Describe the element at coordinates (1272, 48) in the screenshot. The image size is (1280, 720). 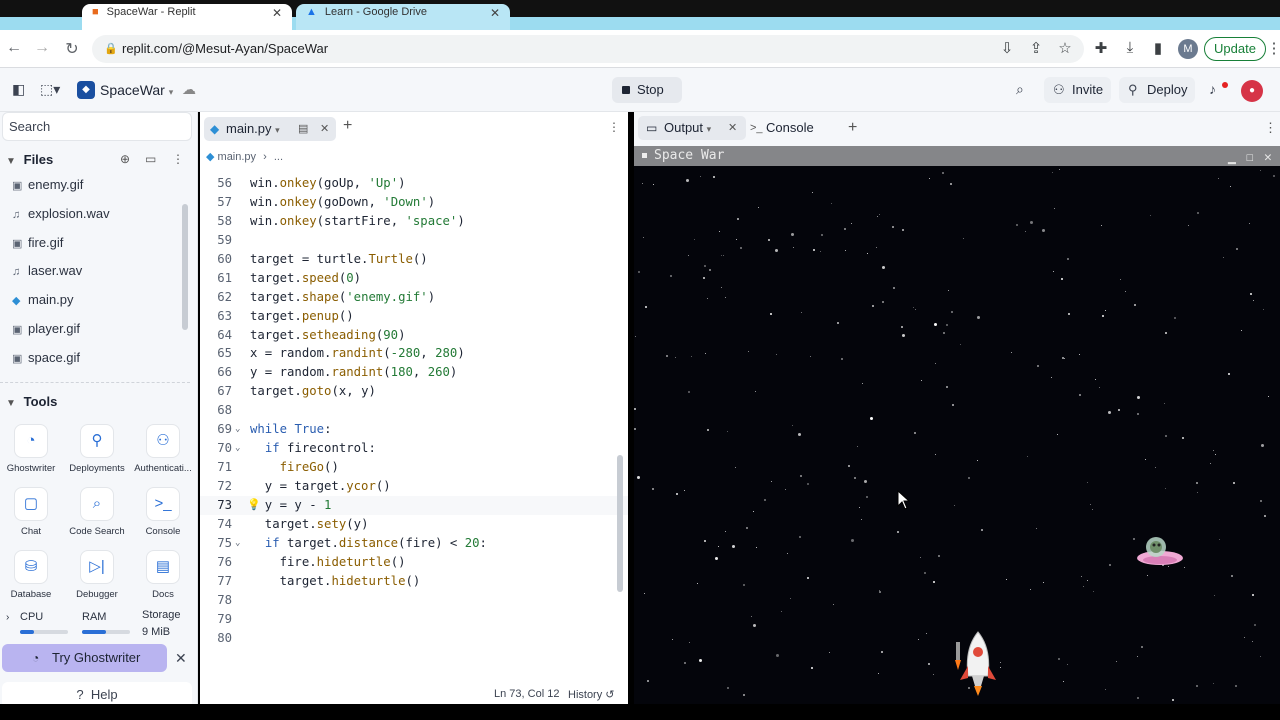
I see `browser-menu-icon: ⋮` at that location.